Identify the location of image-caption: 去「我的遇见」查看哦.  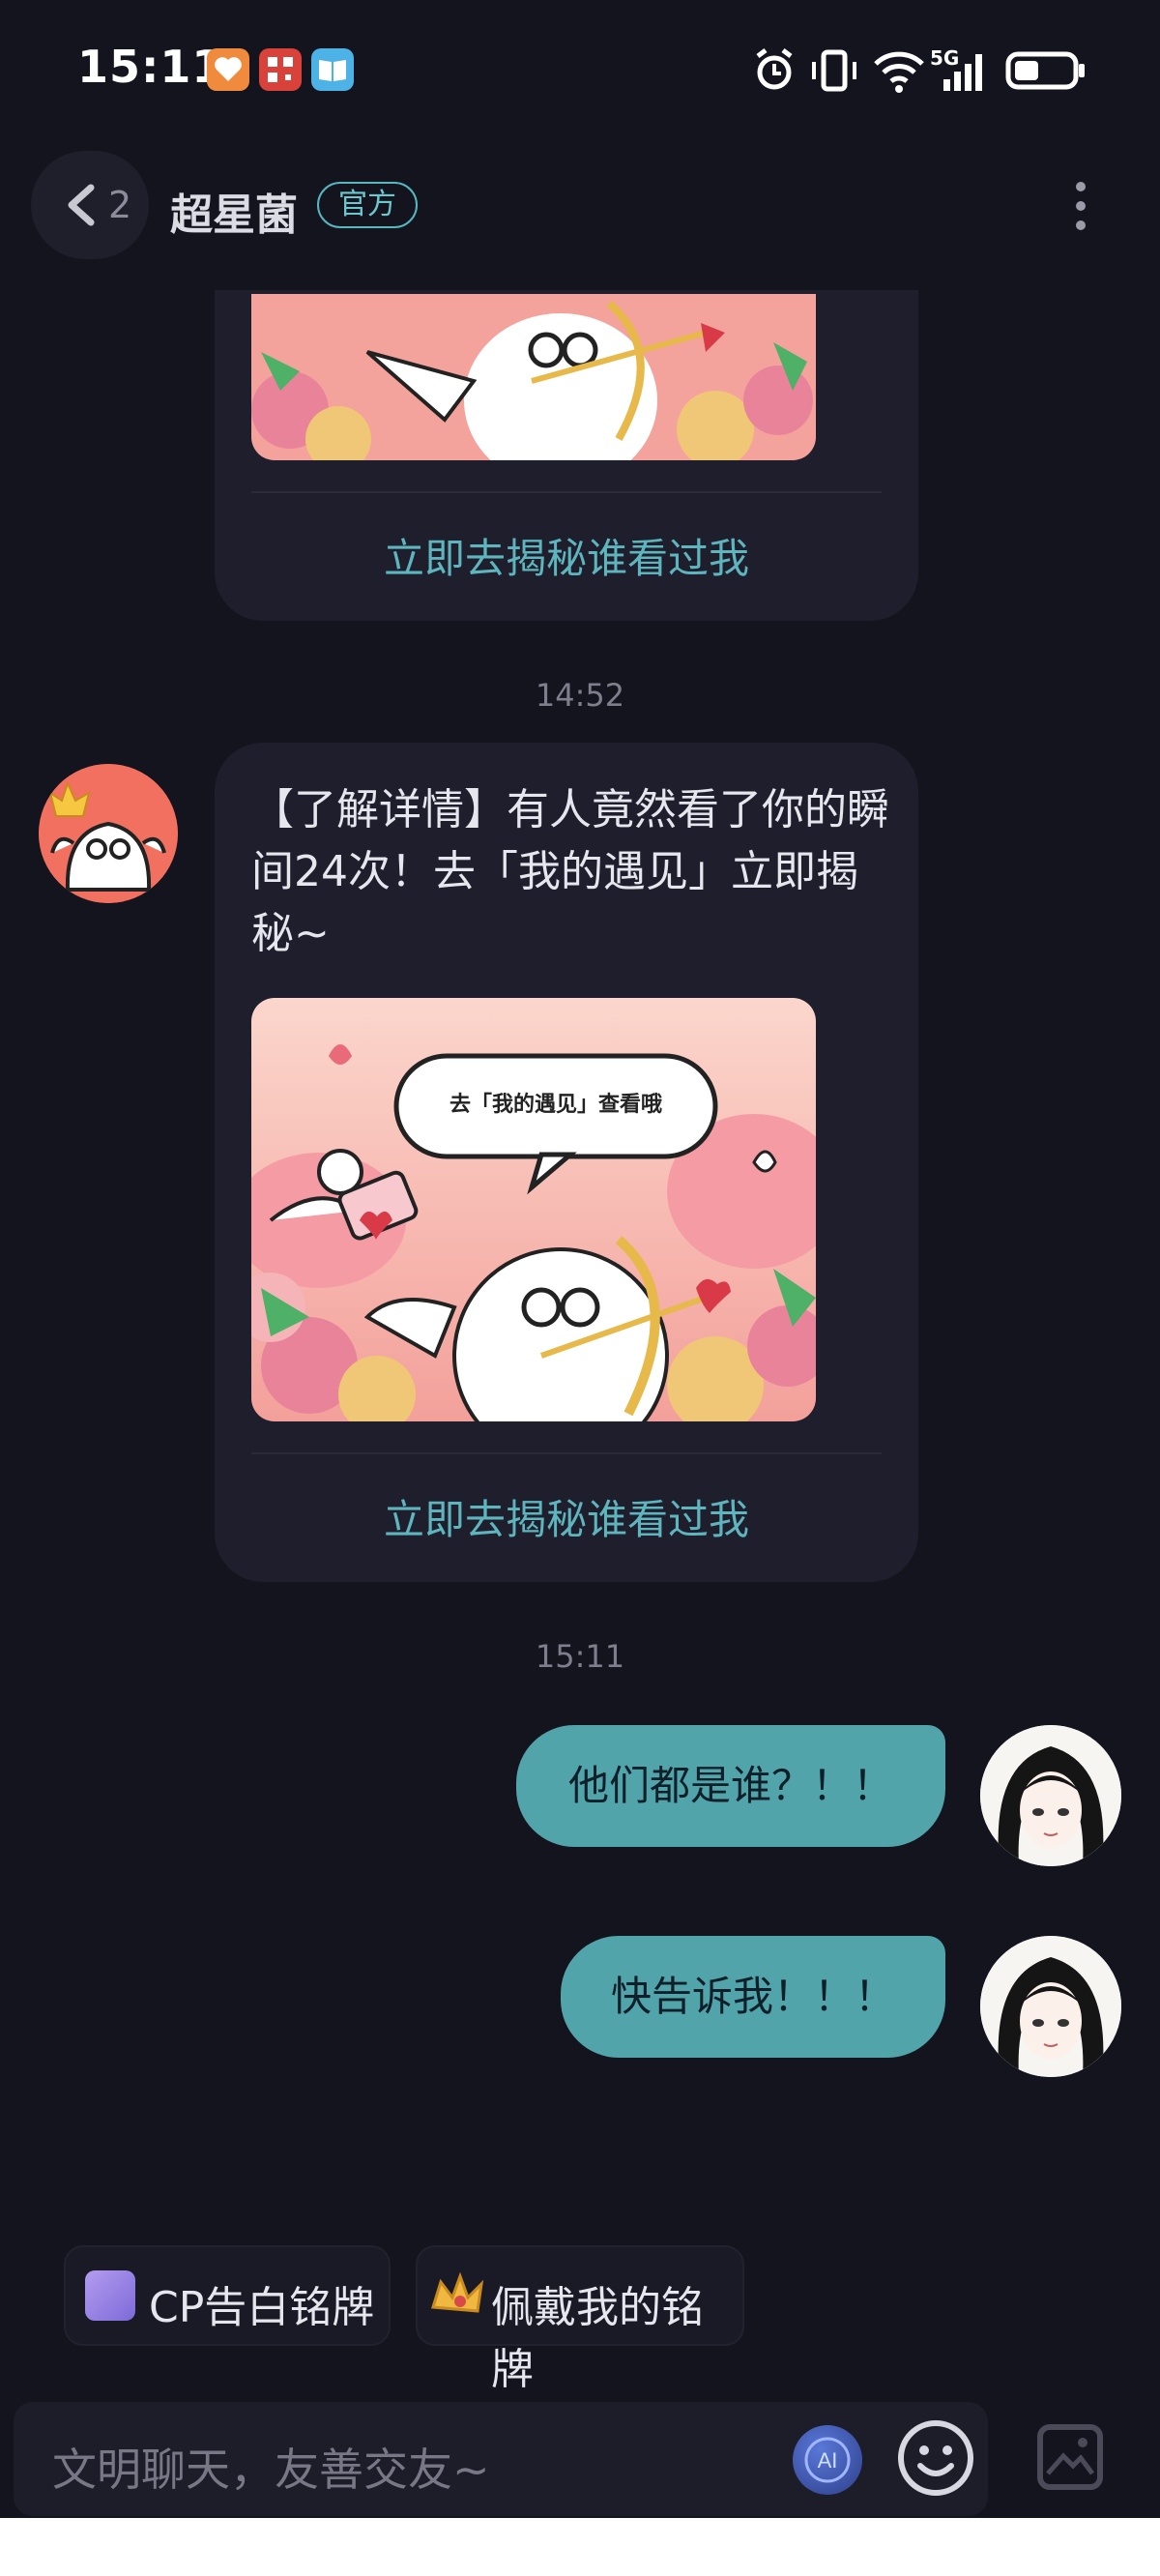
(555, 1105).